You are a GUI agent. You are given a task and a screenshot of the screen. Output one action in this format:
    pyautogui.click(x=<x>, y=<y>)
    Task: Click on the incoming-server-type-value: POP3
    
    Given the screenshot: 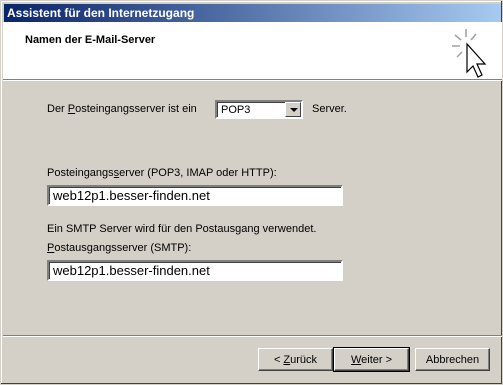 What is the action you would take?
    pyautogui.click(x=236, y=110)
    